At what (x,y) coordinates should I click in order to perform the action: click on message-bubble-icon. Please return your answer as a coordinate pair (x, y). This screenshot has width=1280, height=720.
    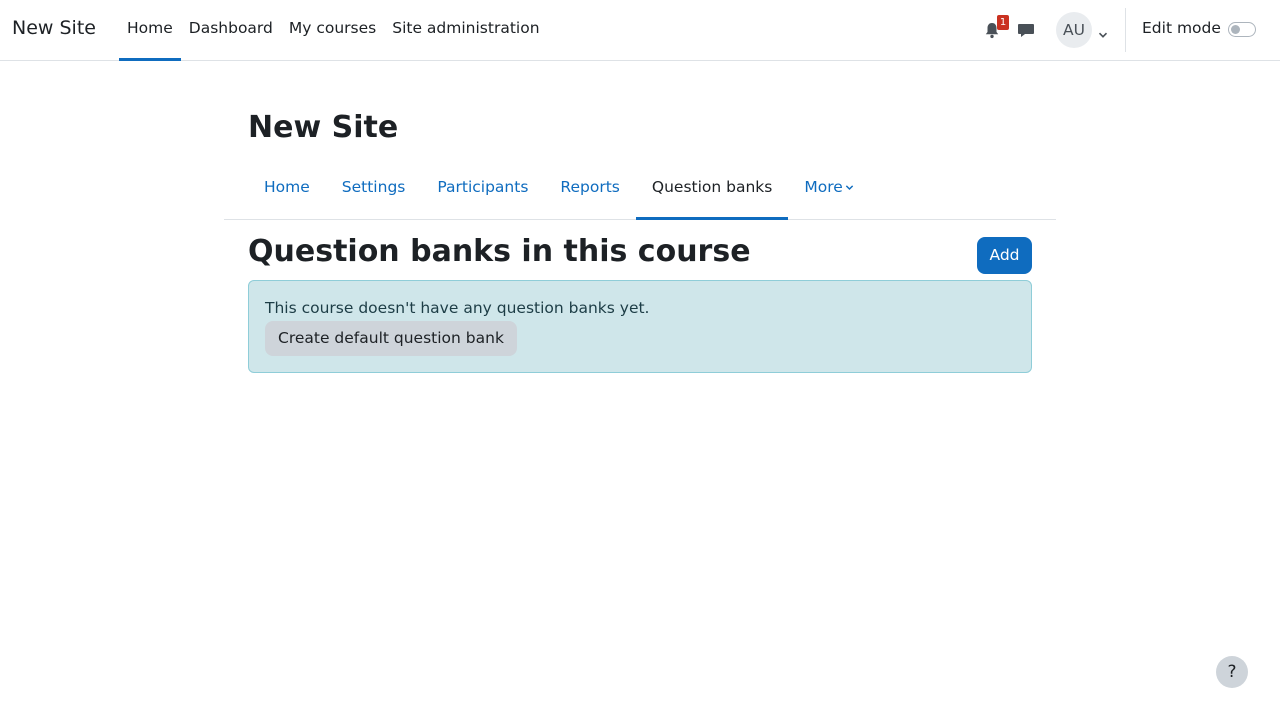
    Looking at the image, I should click on (1026, 30).